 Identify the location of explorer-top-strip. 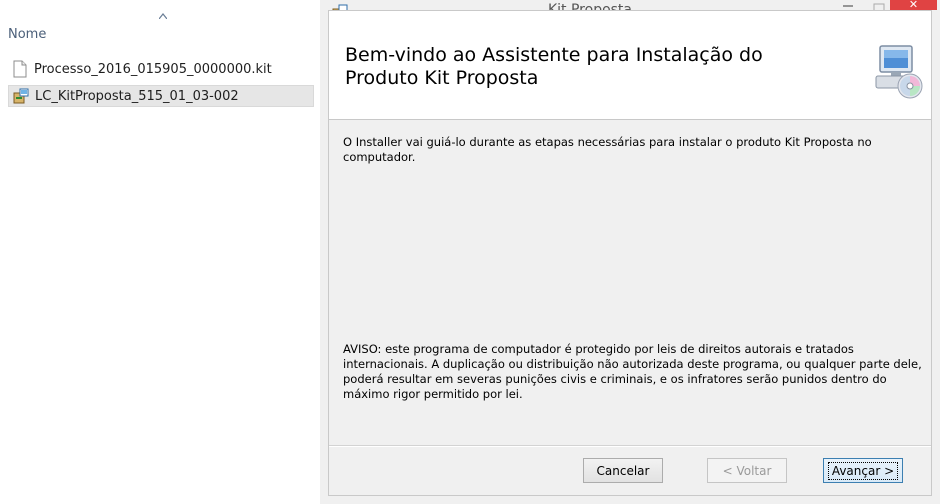
(161, 4).